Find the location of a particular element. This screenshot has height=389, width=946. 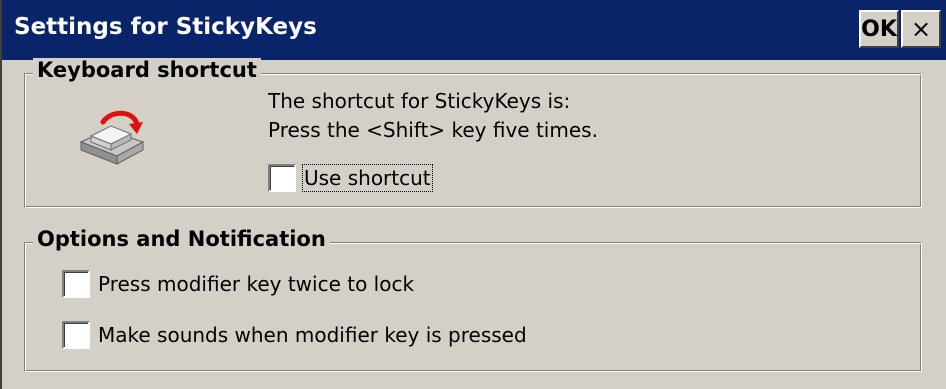

ok-button: OK is located at coordinates (879, 29).